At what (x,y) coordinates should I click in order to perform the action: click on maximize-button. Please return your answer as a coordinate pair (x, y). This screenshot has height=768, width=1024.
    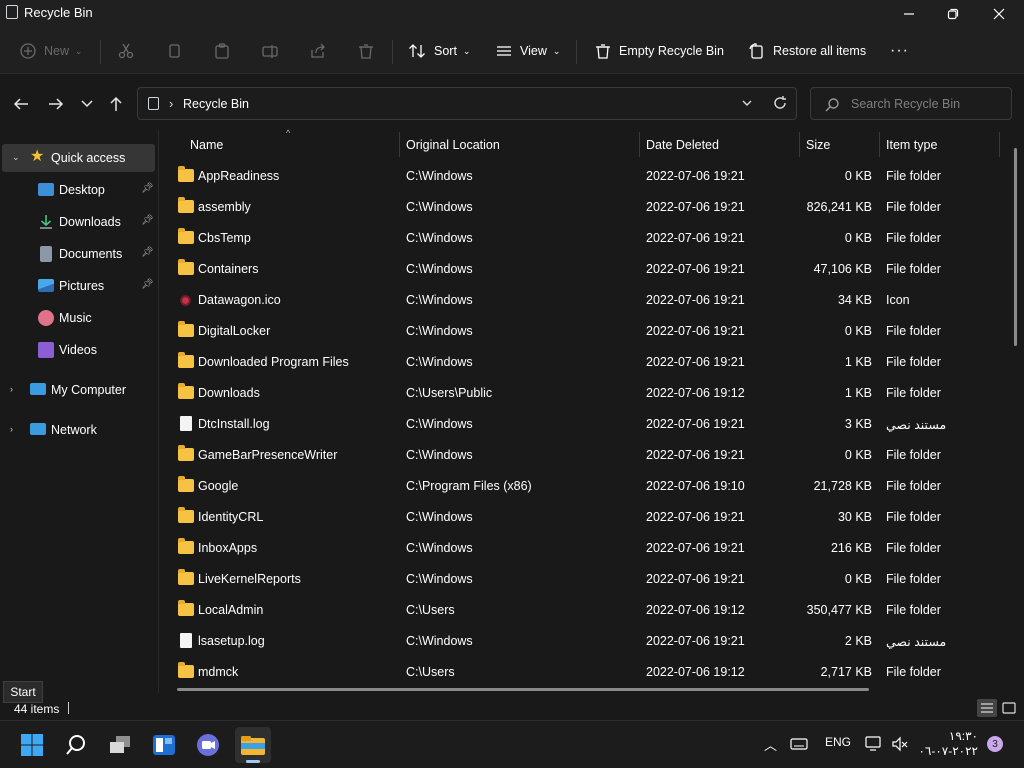
    Looking at the image, I should click on (953, 14).